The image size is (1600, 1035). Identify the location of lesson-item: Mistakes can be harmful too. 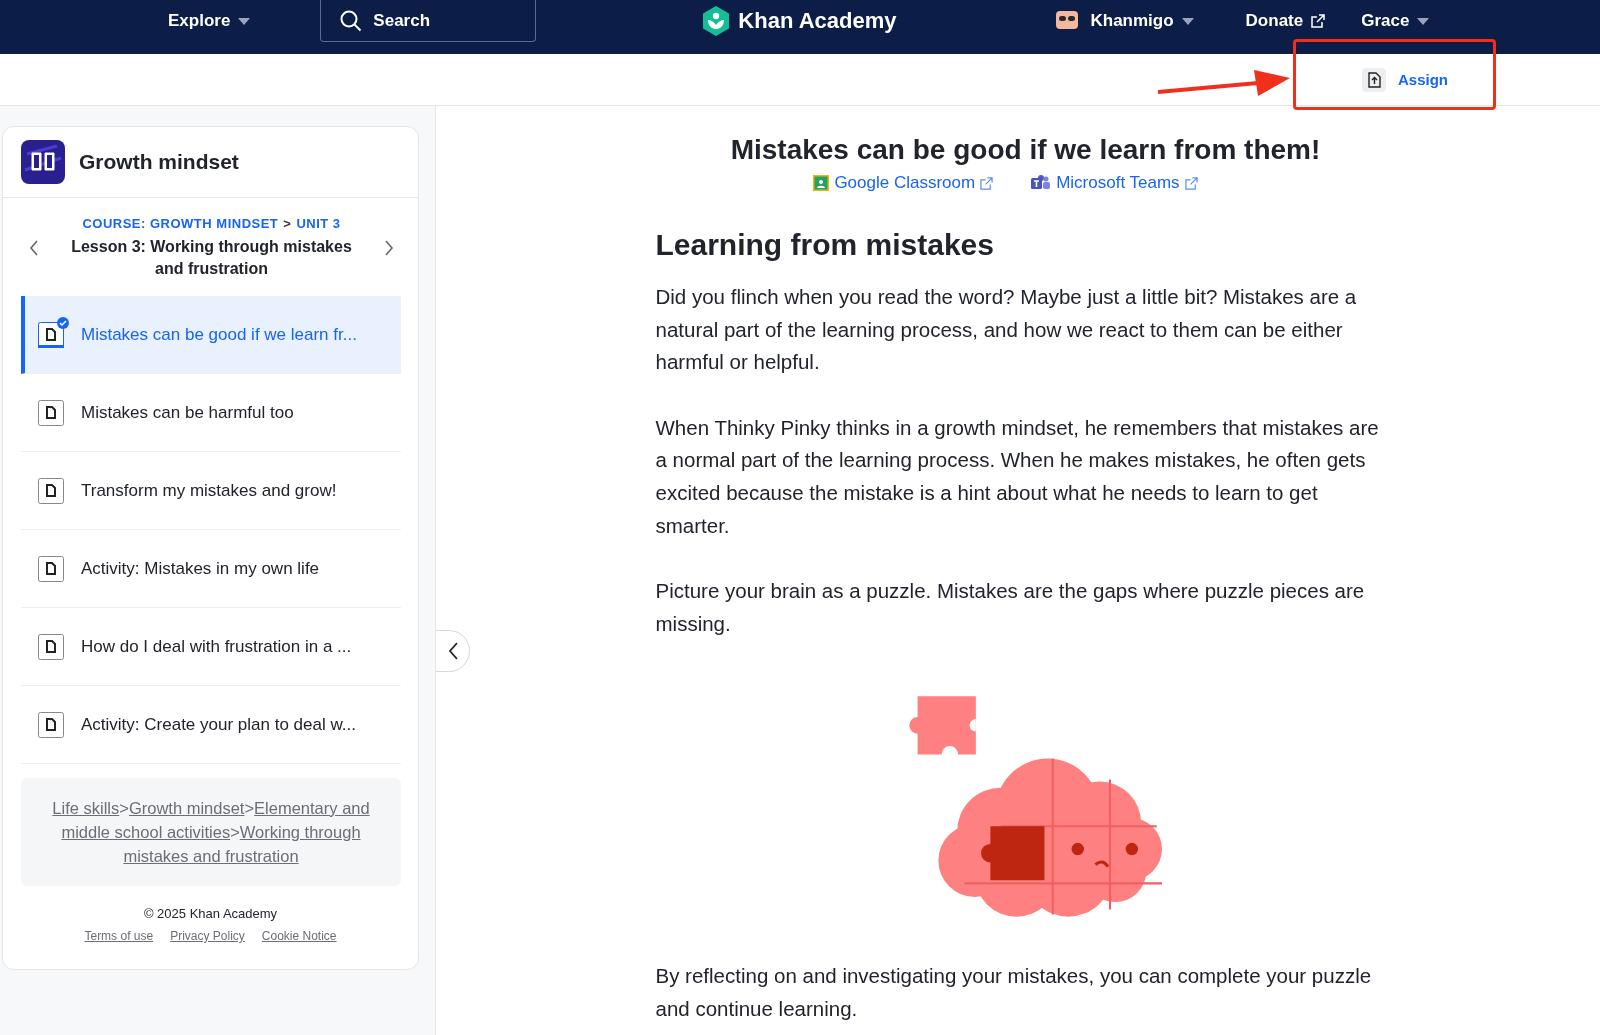
(211, 413).